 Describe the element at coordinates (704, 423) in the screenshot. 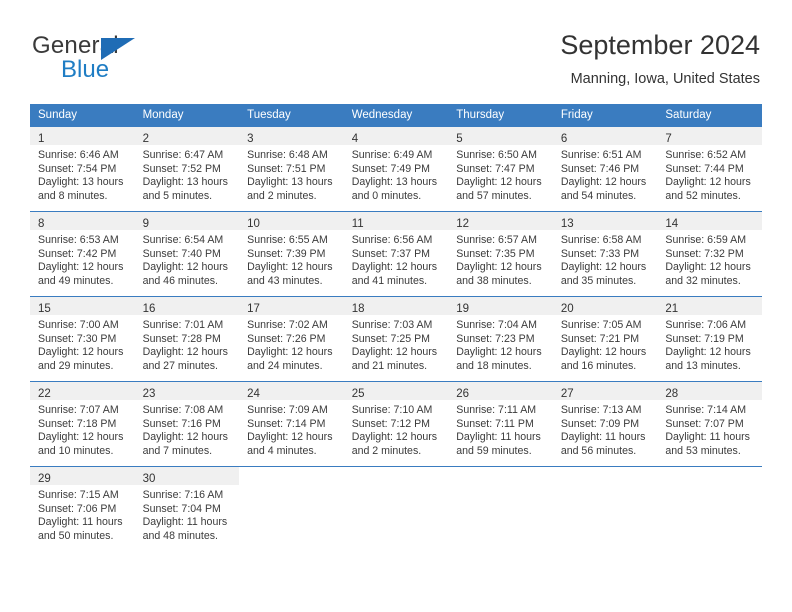

I see `sunset-text: Sunset: 7:07 PM` at that location.